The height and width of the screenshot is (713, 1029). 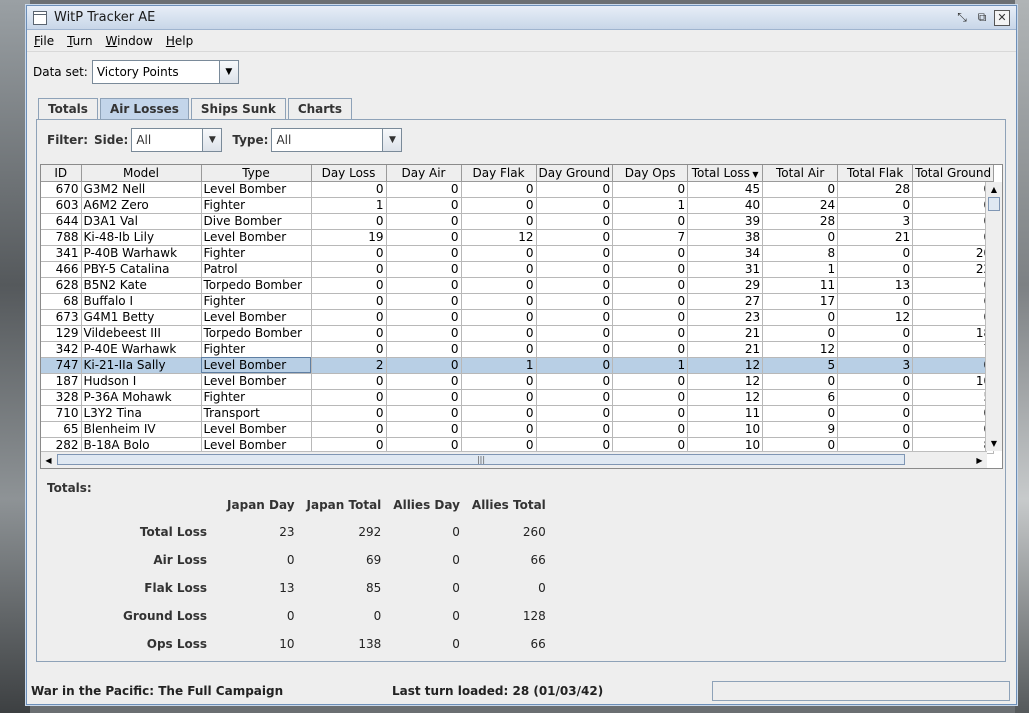 I want to click on table-row: 68Buffalo IFighter00000271706, so click(x=518, y=301).